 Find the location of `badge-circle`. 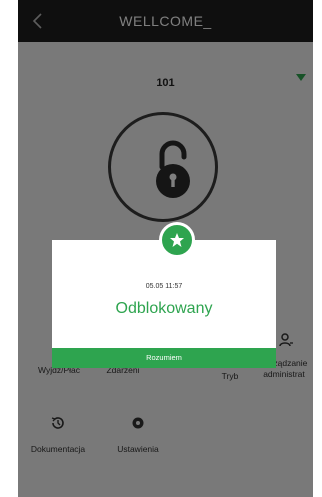

badge-circle is located at coordinates (177, 240).